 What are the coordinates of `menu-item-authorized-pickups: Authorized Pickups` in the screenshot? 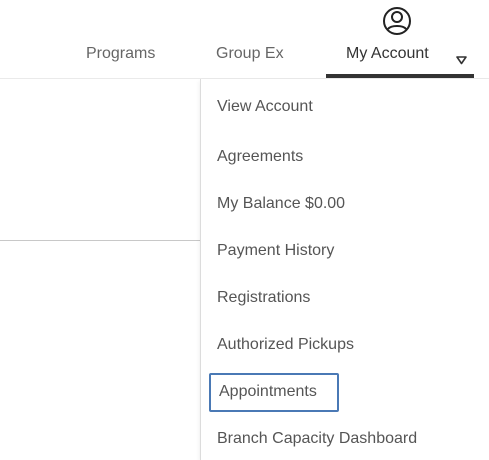 It's located at (285, 345).